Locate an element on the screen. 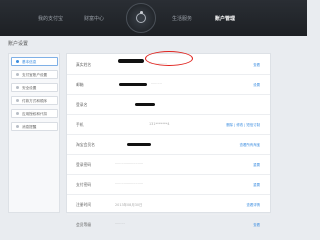 The image size is (320, 240). sidebar-item-label: 安全设置 is located at coordinates (29, 87).